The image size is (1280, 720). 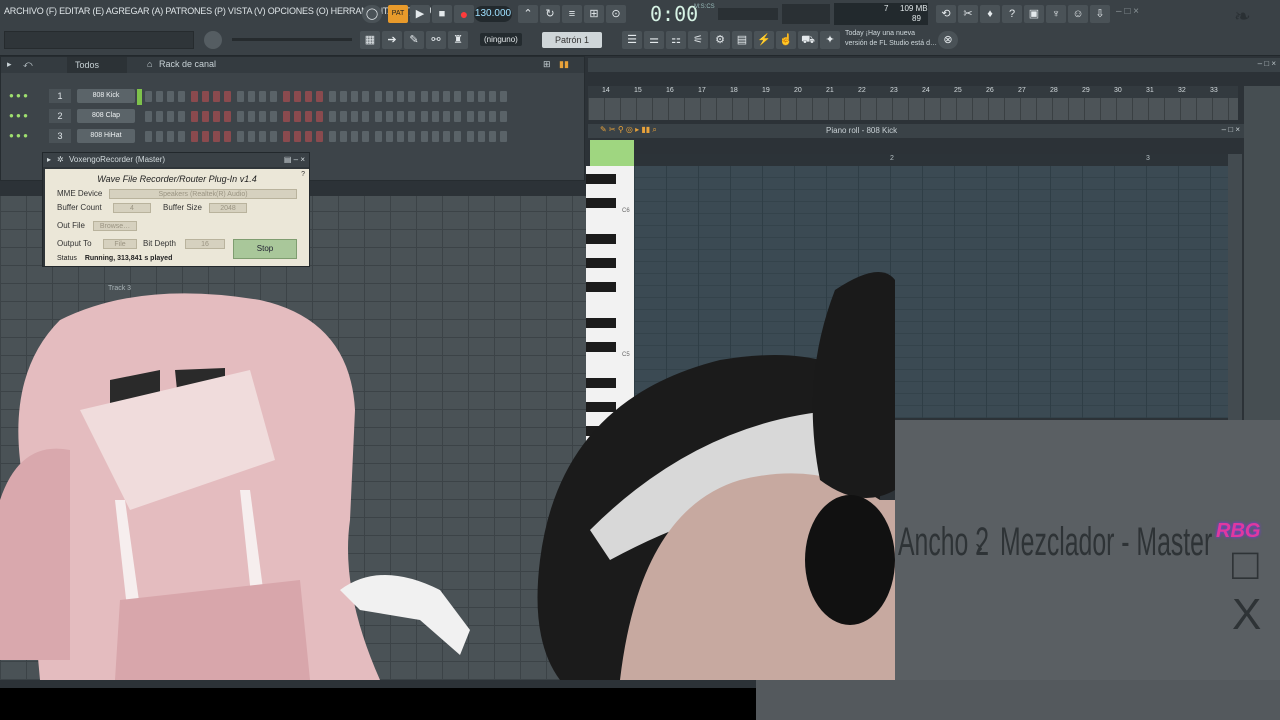 I want to click on scissors-icon: ✂, so click(x=968, y=14).